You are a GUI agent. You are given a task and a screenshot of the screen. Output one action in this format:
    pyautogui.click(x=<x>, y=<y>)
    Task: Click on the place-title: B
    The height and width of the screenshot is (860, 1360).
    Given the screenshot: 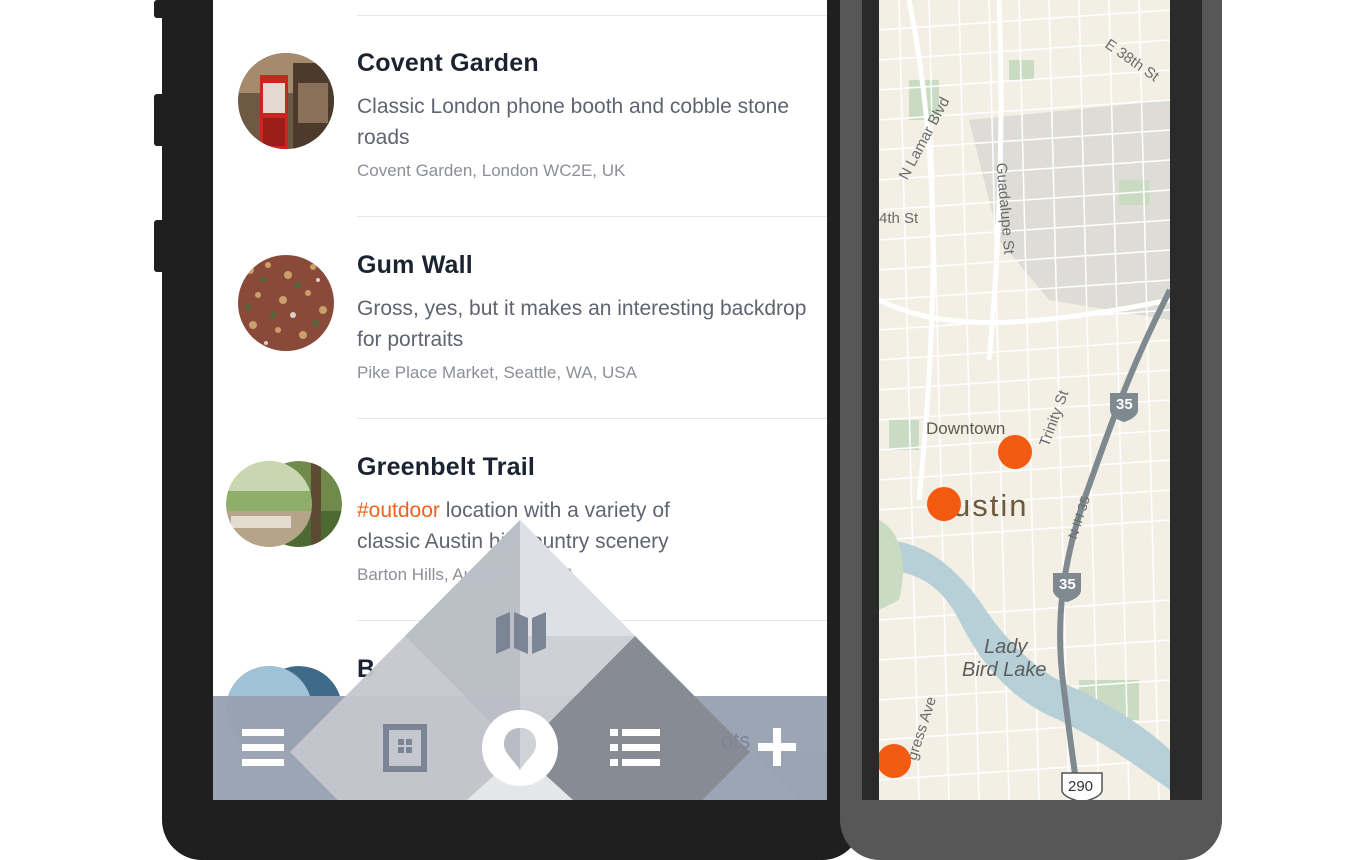 What is the action you would take?
    pyautogui.click(x=366, y=669)
    